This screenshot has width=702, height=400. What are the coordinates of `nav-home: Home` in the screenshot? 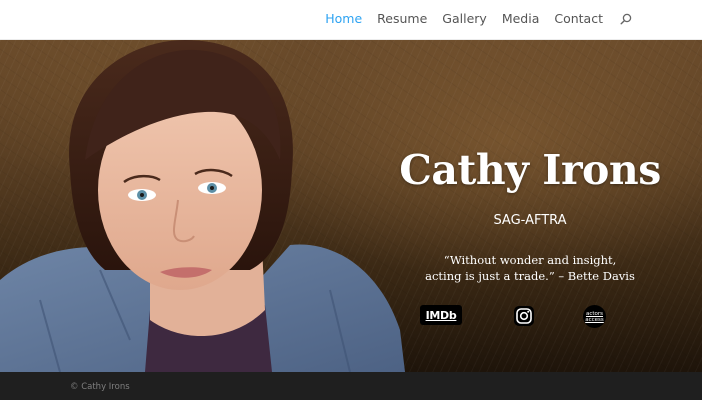 It's located at (343, 18).